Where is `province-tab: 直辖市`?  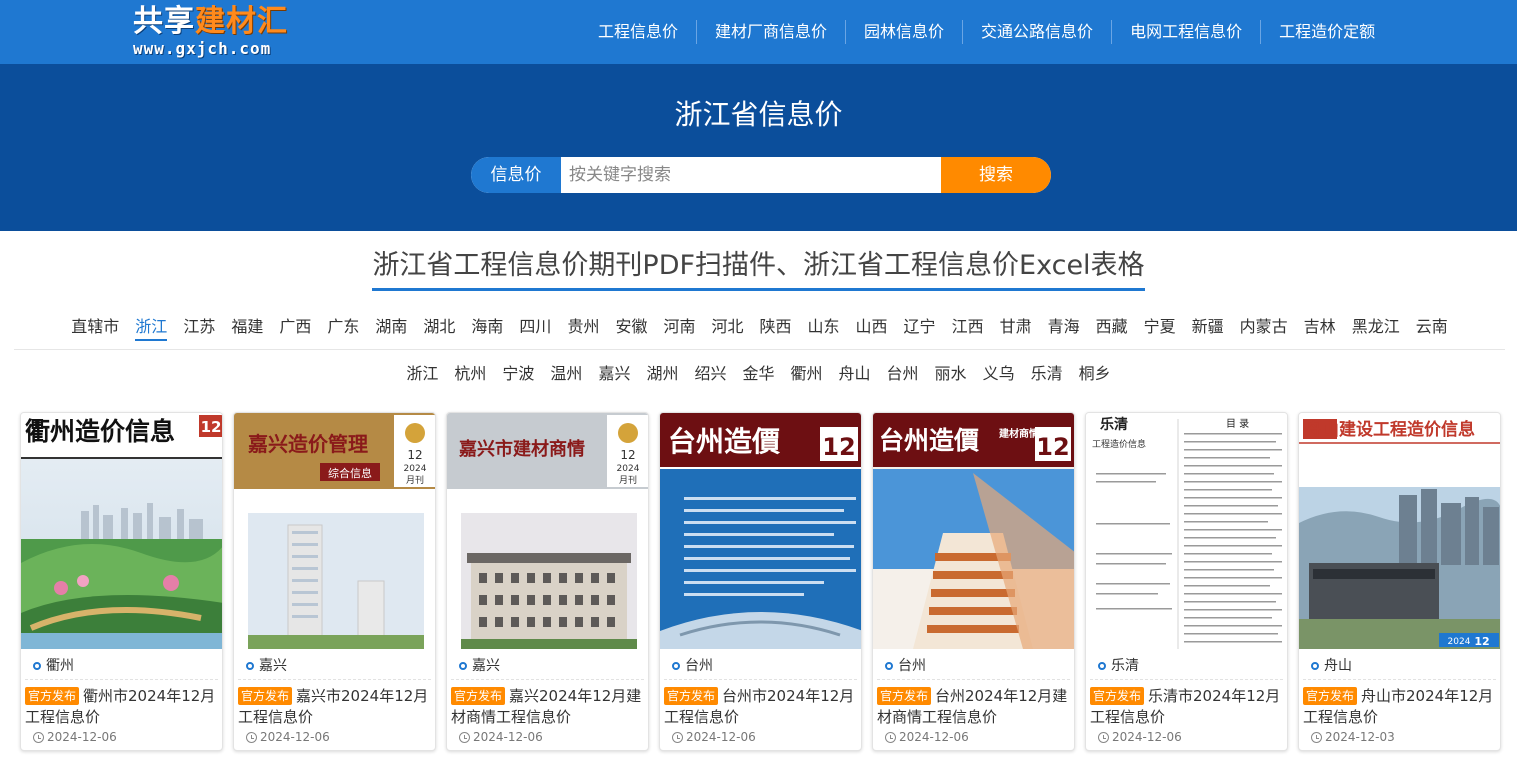
province-tab: 直辖市 is located at coordinates (95, 328).